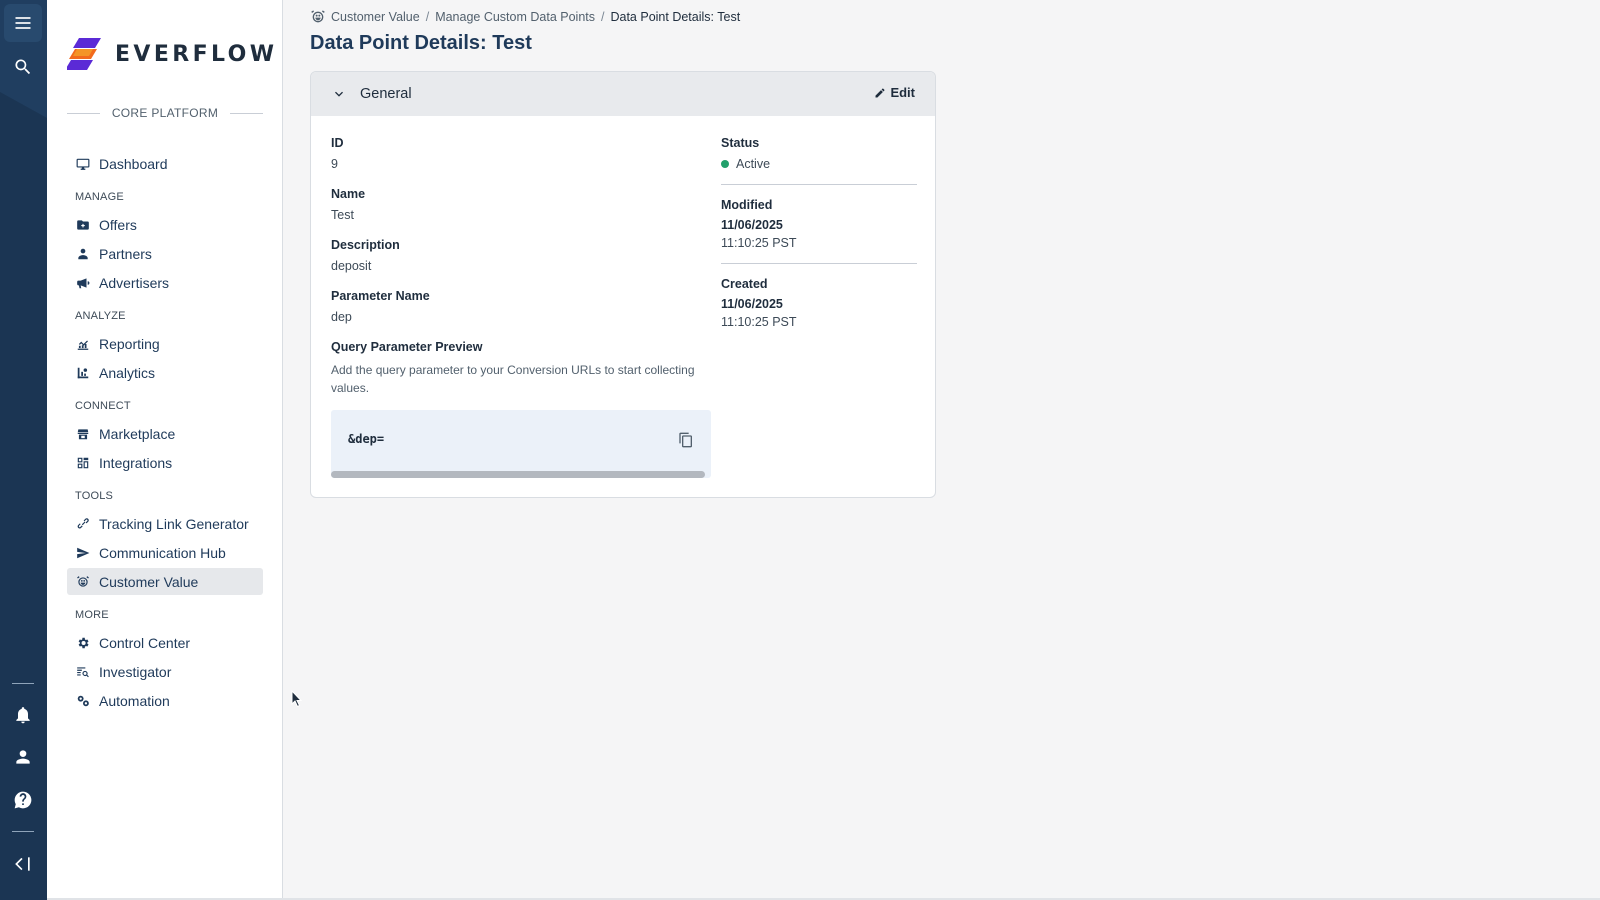 The height and width of the screenshot is (900, 1600). What do you see at coordinates (83, 253) in the screenshot?
I see `partner-icon` at bounding box center [83, 253].